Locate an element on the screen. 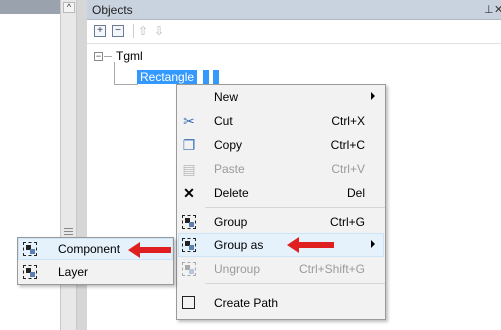 The height and width of the screenshot is (330, 501). menu-item-shortcut: Del is located at coordinates (355, 193).